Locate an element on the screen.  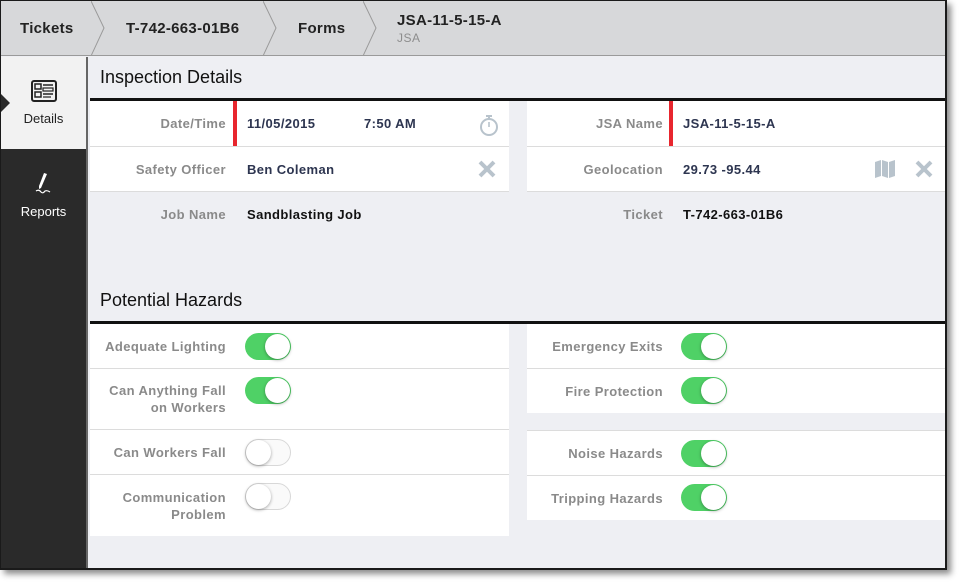
active-indicator is located at coordinates (5, 103).